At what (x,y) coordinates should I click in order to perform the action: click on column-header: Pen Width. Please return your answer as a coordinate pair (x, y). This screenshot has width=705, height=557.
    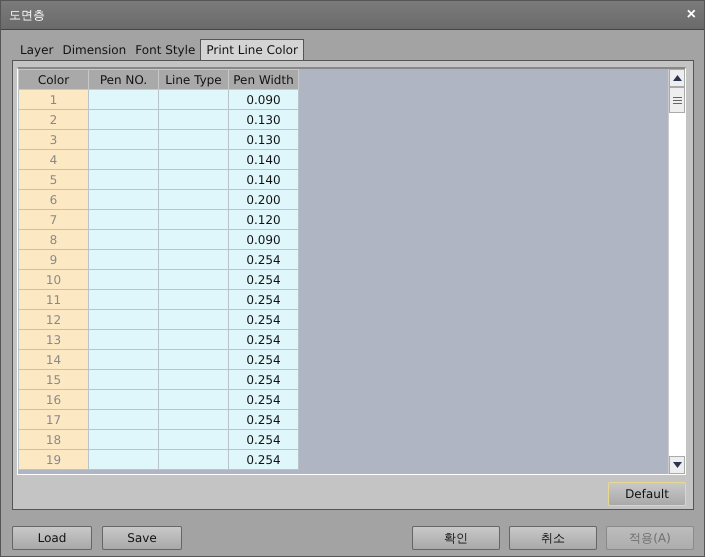
    Looking at the image, I should click on (263, 80).